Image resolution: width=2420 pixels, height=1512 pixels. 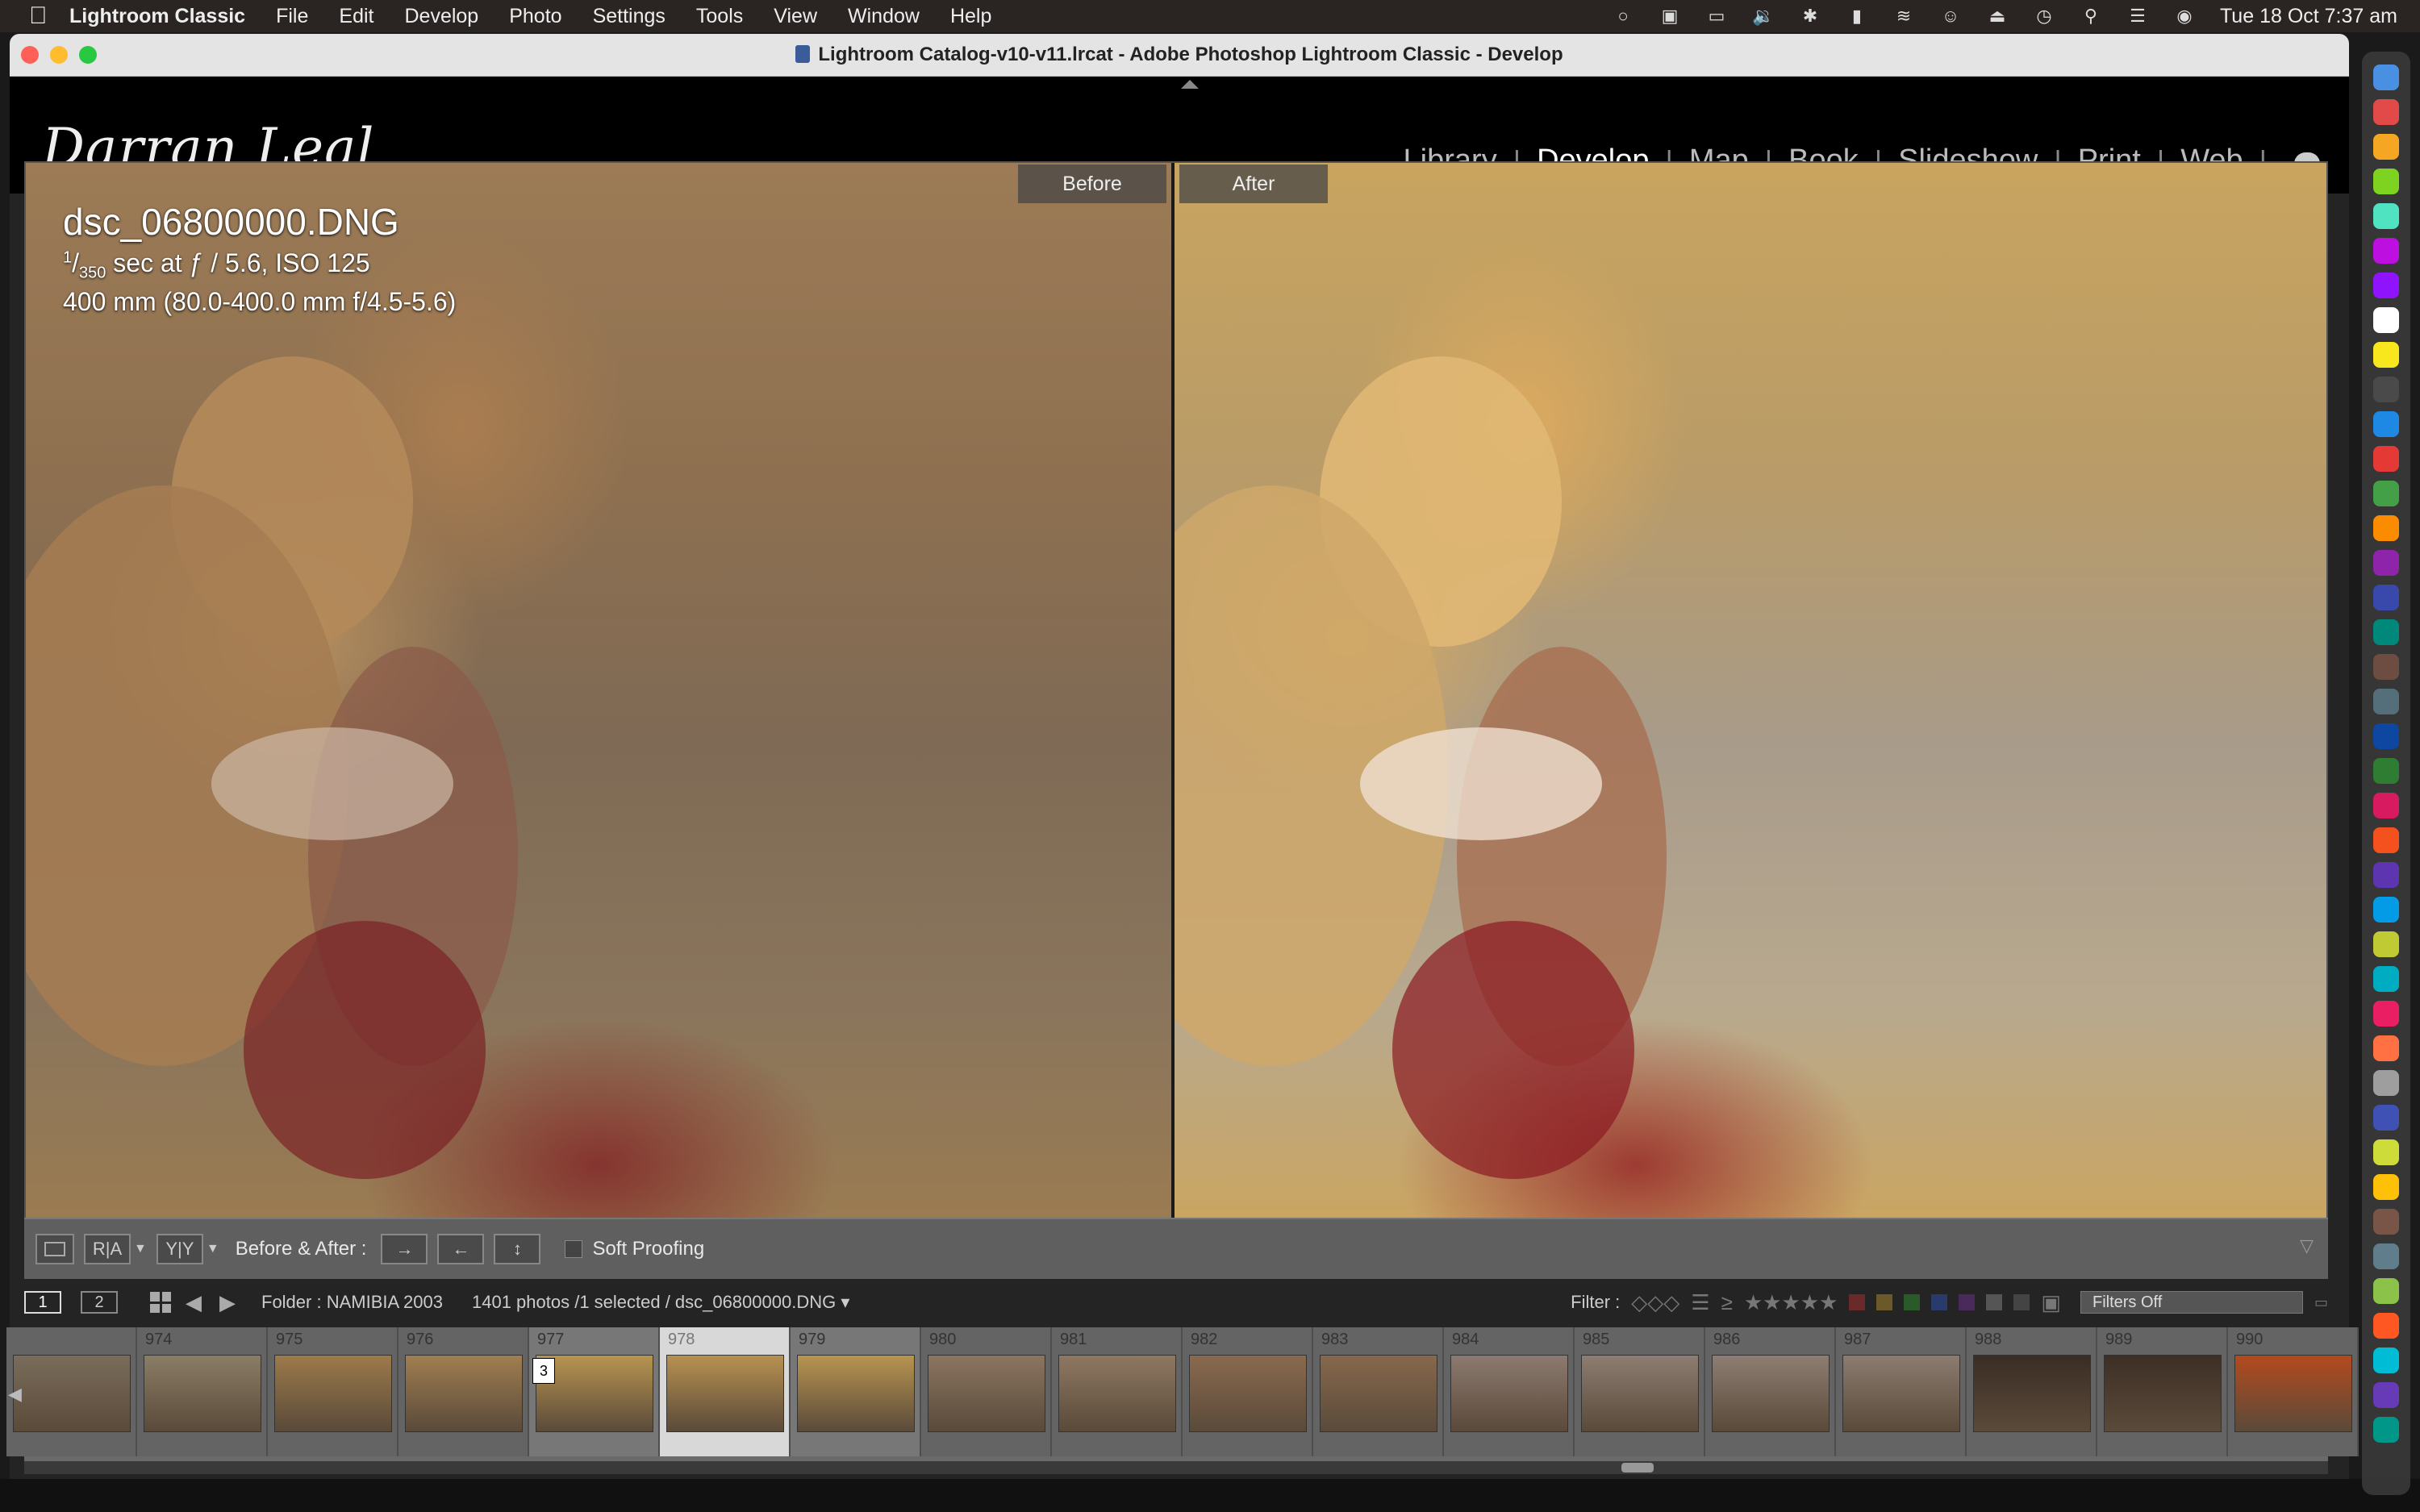 What do you see at coordinates (2321, 1302) in the screenshot?
I see `filter-switch-icon: ▭` at bounding box center [2321, 1302].